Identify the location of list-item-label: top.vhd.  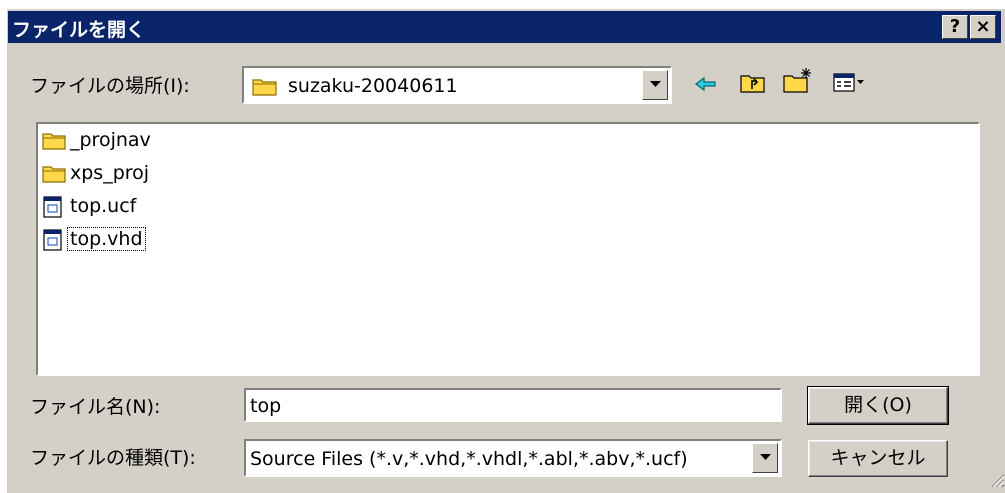
(106, 239).